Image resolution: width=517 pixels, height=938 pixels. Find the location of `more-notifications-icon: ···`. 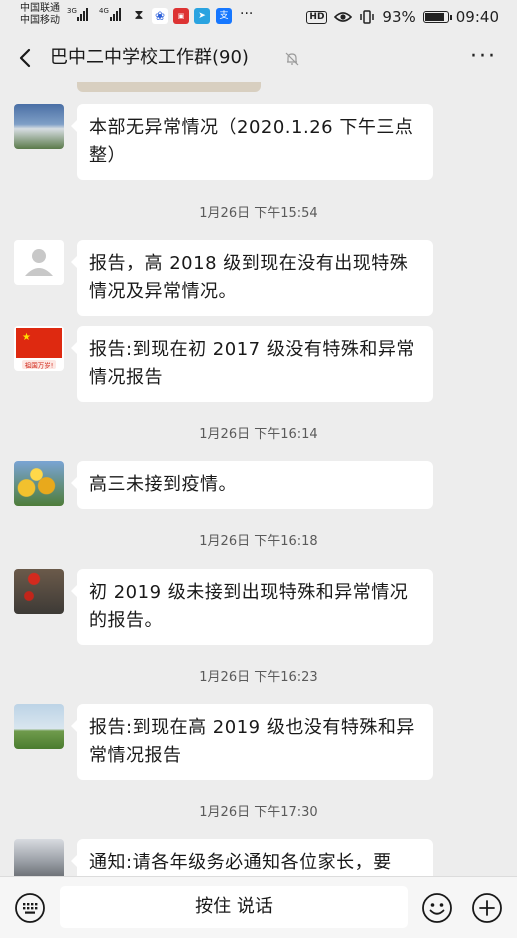

more-notifications-icon: ··· is located at coordinates (247, 14).